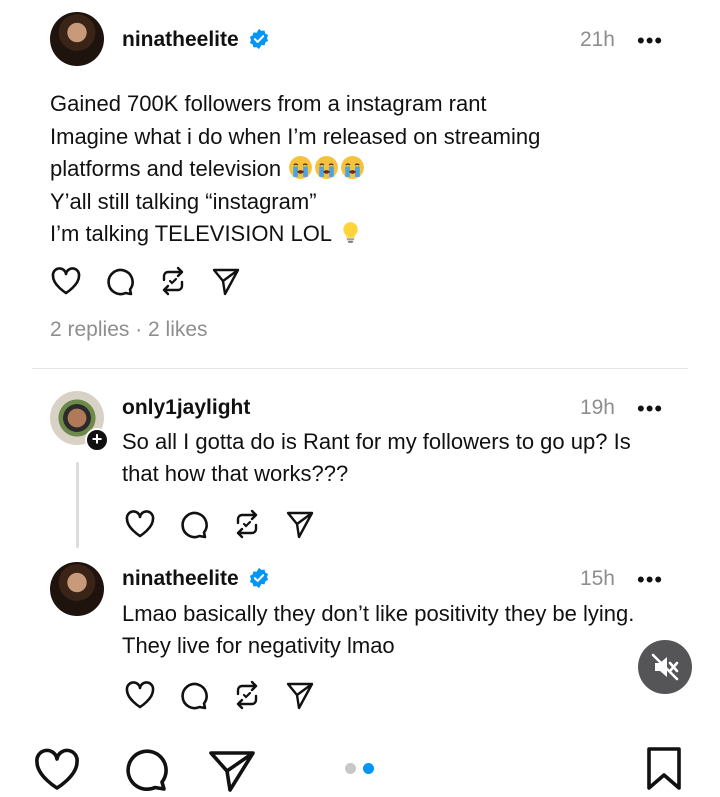 Image resolution: width=720 pixels, height=797 pixels. Describe the element at coordinates (368, 768) in the screenshot. I see `page-dot-active` at that location.